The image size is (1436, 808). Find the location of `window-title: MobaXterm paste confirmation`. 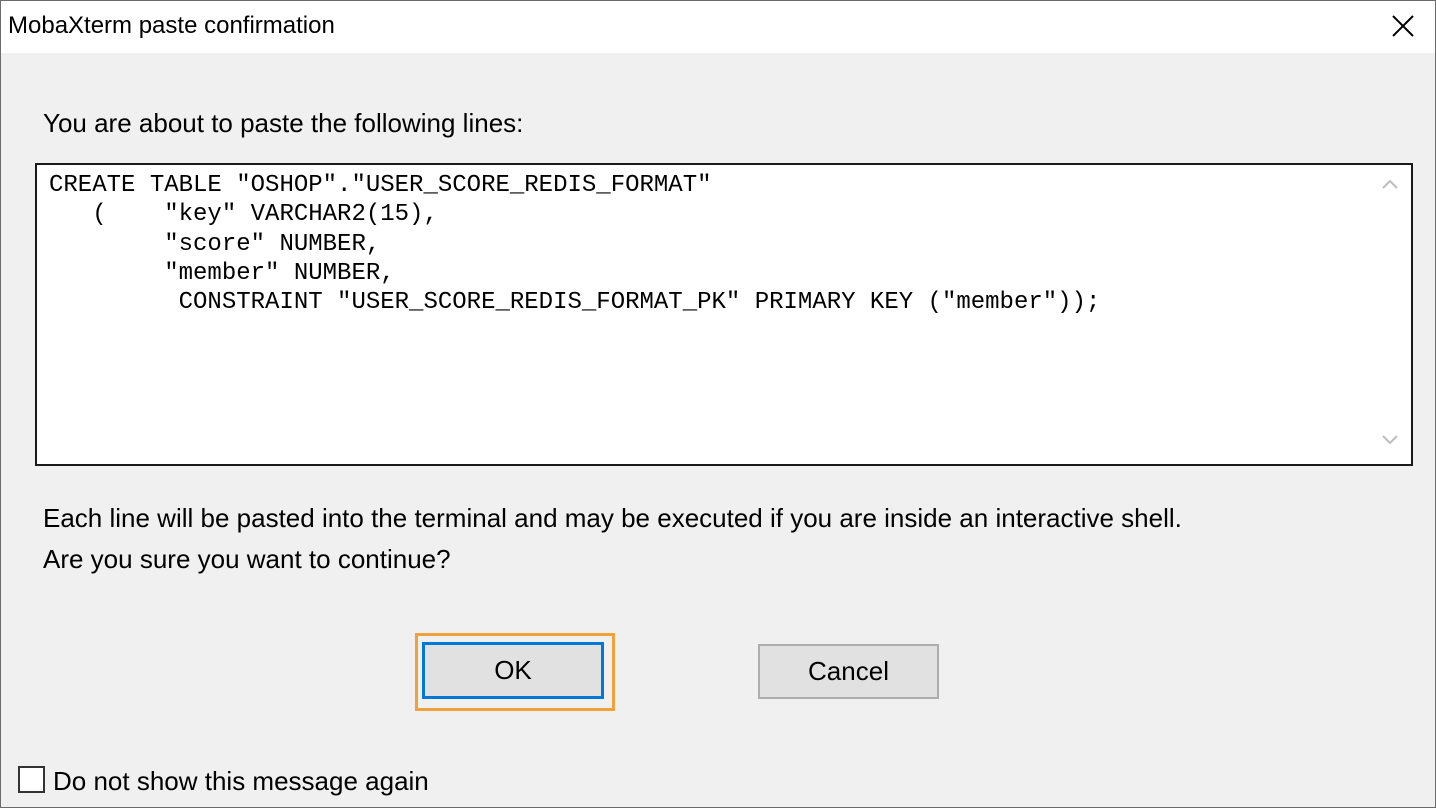

window-title: MobaXterm paste confirmation is located at coordinates (171, 25).